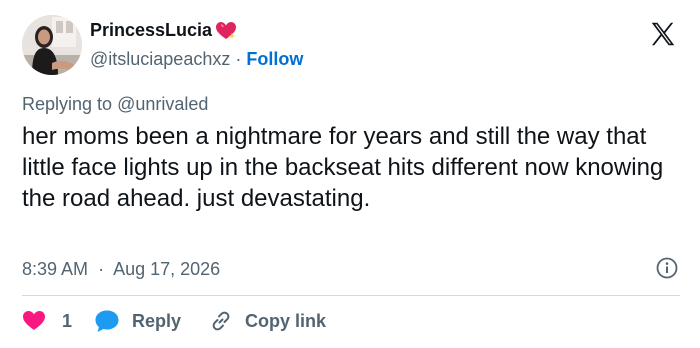  I want to click on link-icon, so click(221, 321).